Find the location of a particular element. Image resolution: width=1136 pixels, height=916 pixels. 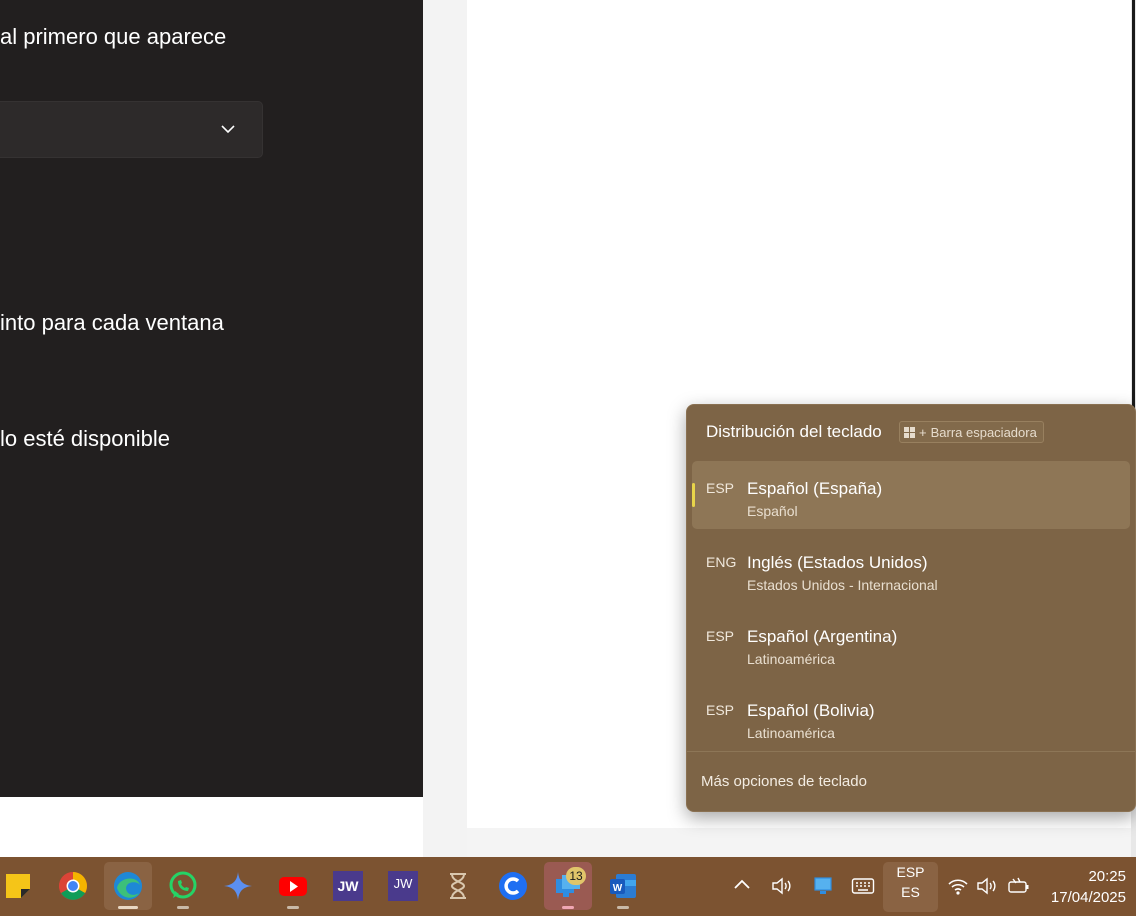

settings-dropdown is located at coordinates (131, 129).